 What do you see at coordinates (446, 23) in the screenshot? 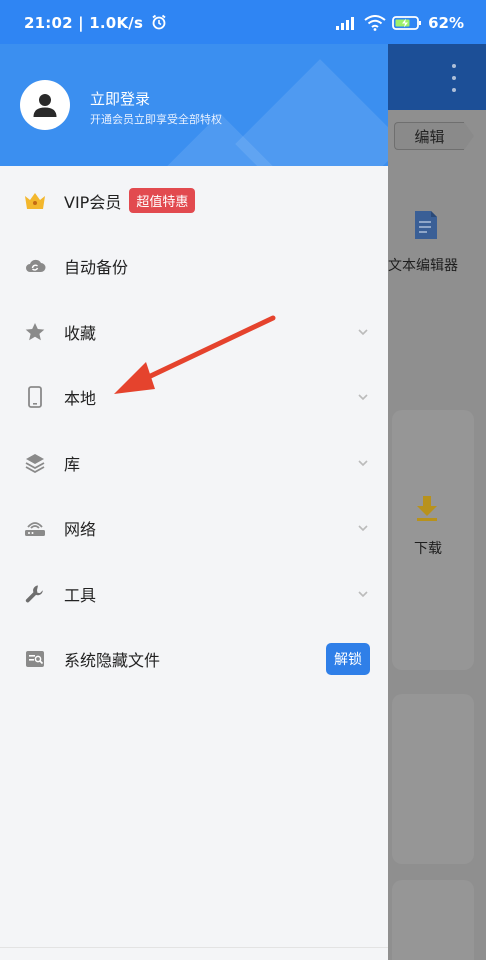
I see `battery-percent: 62%` at bounding box center [446, 23].